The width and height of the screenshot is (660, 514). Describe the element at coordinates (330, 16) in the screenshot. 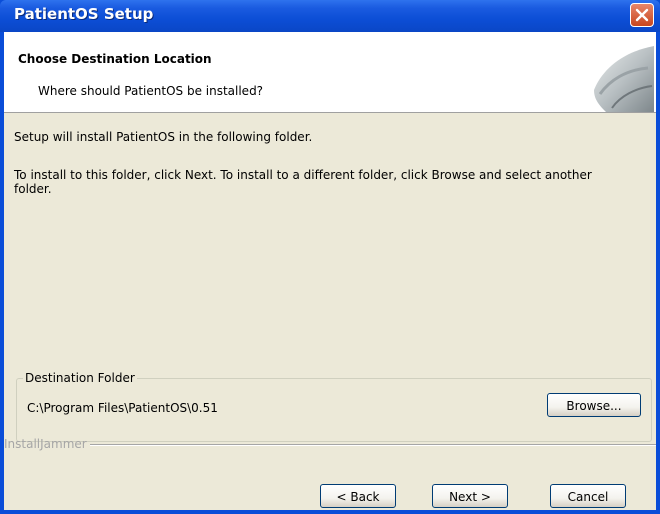

I see `title-bar: PatientOS Setup` at that location.